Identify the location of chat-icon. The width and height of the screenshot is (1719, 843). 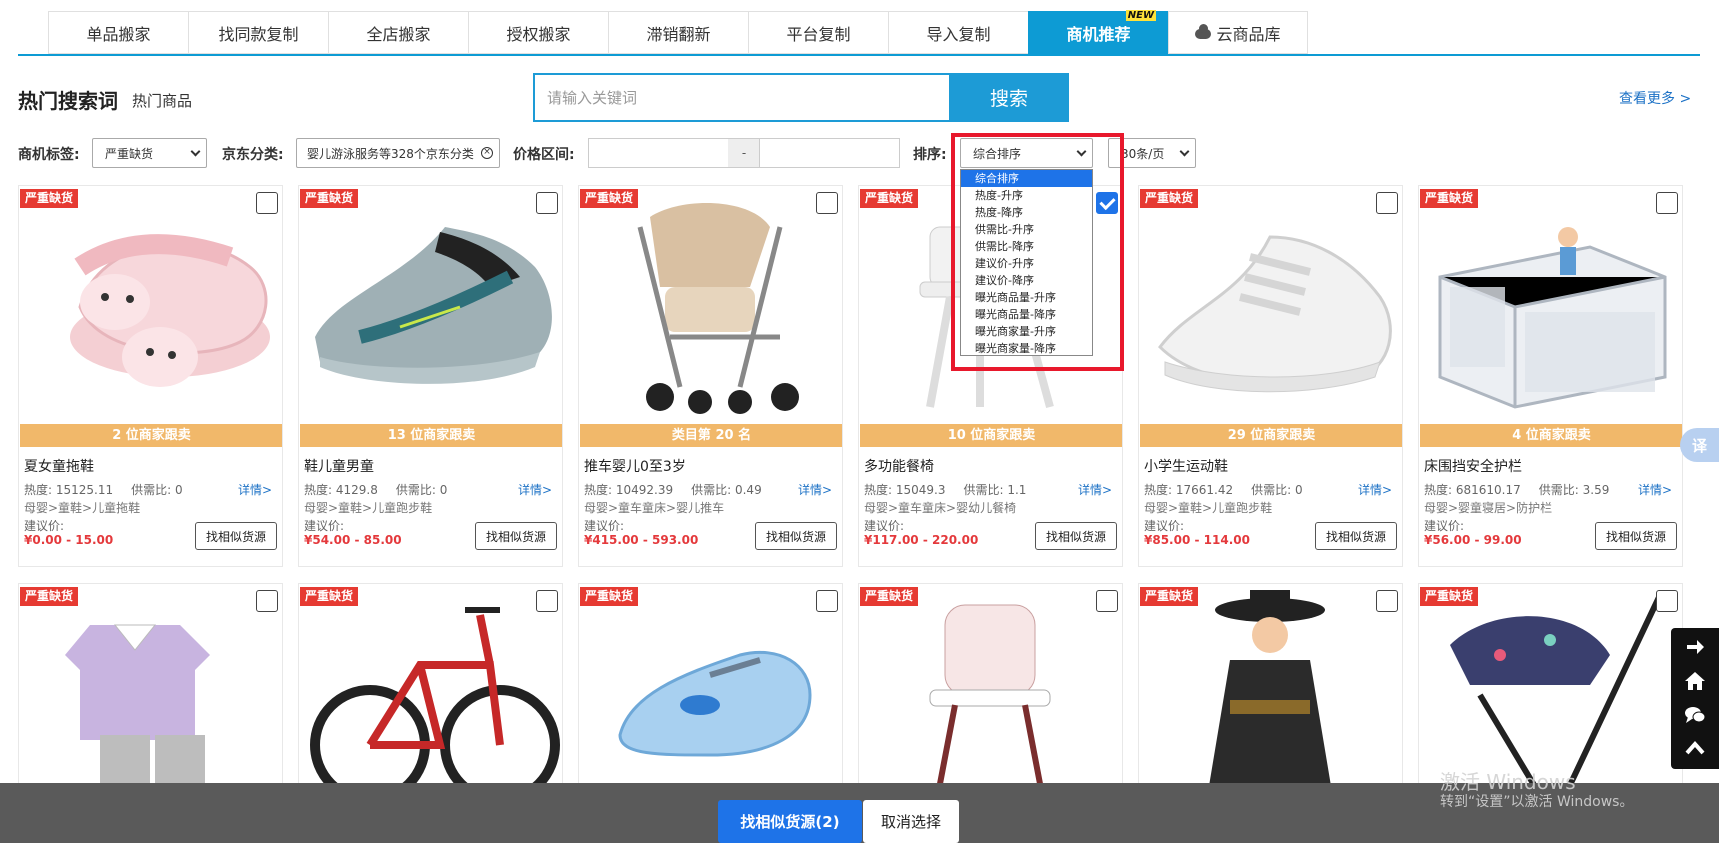
(1695, 715).